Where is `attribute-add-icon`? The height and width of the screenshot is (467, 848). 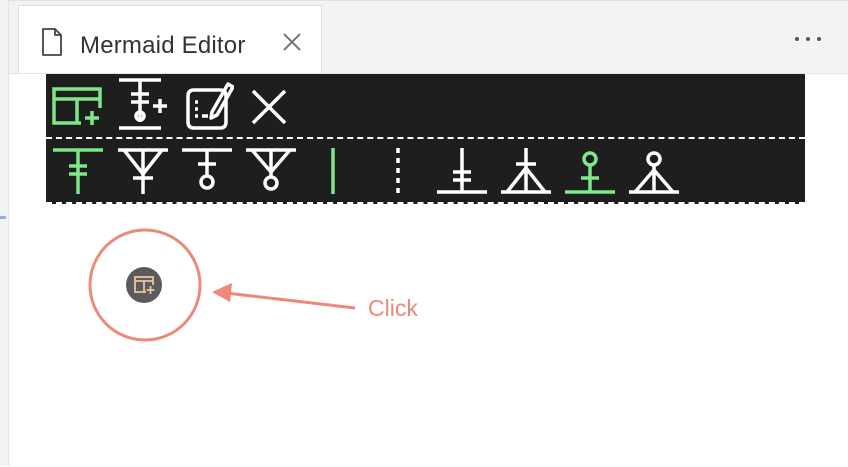 attribute-add-icon is located at coordinates (143, 105).